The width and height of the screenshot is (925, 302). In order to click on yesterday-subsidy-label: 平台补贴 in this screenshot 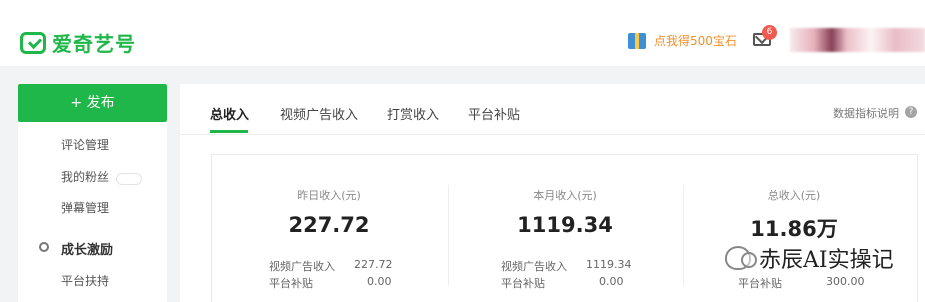, I will do `click(291, 283)`.